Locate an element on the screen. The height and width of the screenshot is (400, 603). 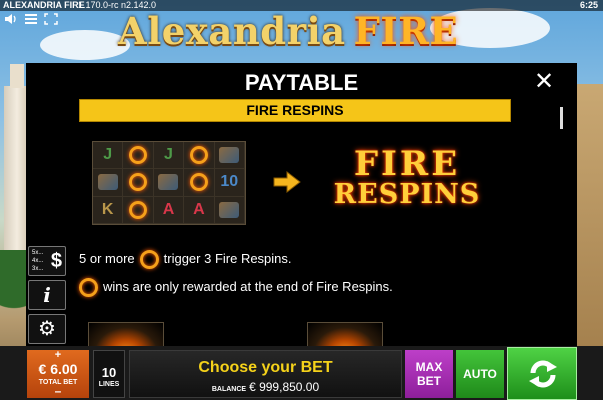
reel-cell-symbol: K is located at coordinates (108, 210).